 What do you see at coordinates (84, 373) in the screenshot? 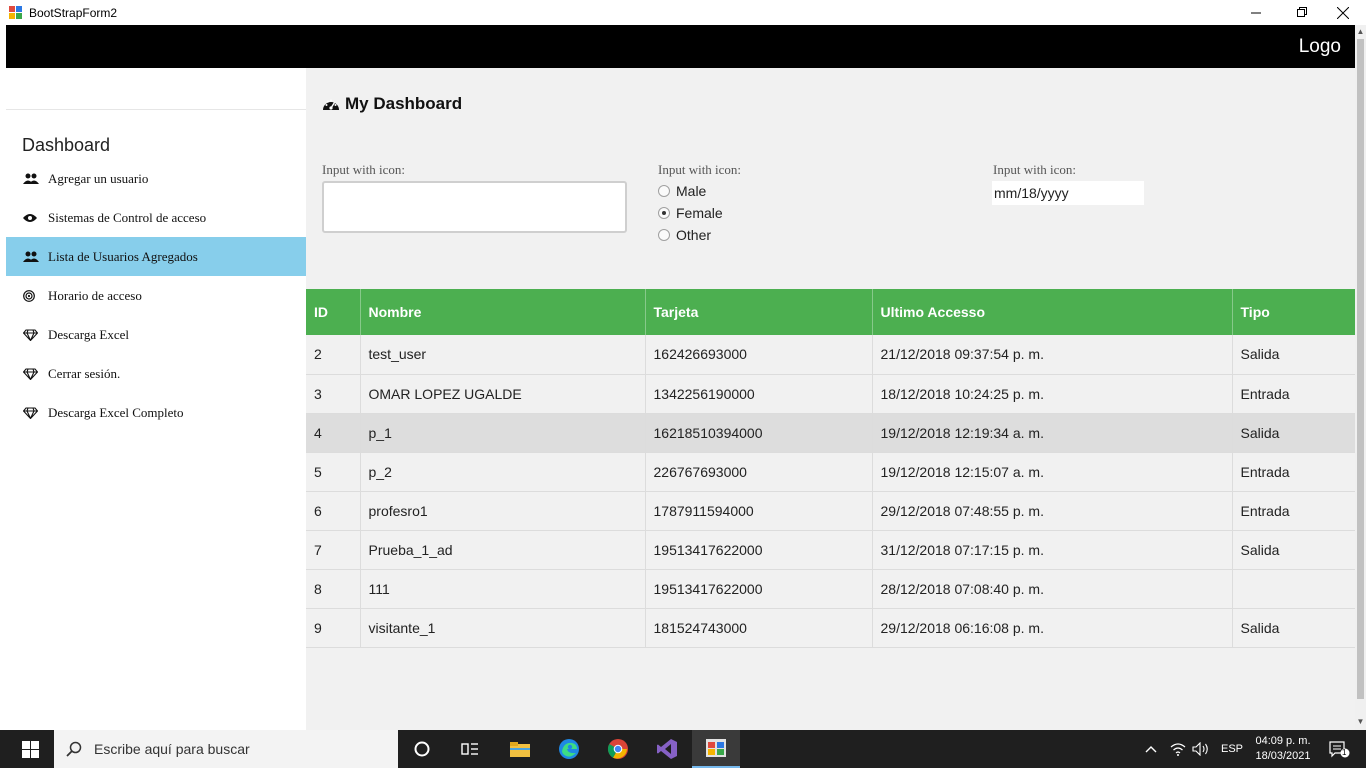
I see `sidebar-item-label: Cerrar sesión.` at bounding box center [84, 373].